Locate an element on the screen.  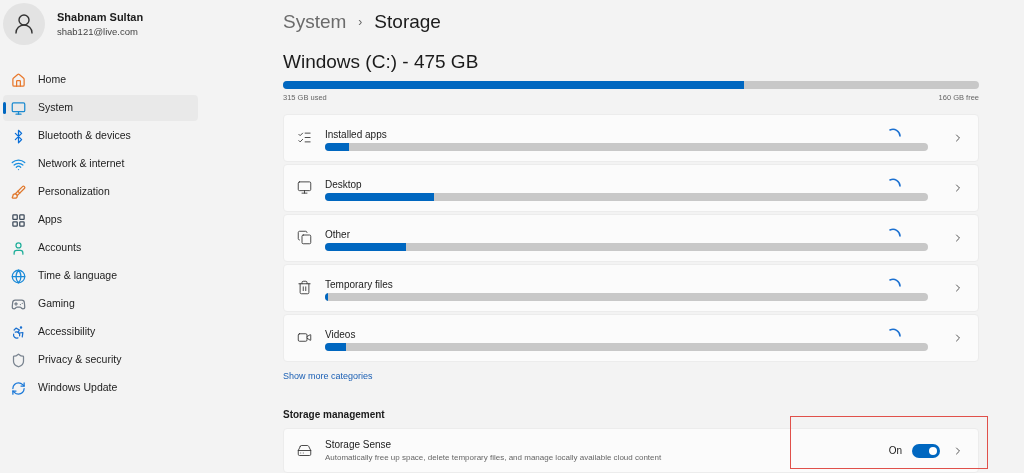
shield-icon is located at coordinates (18, 360).